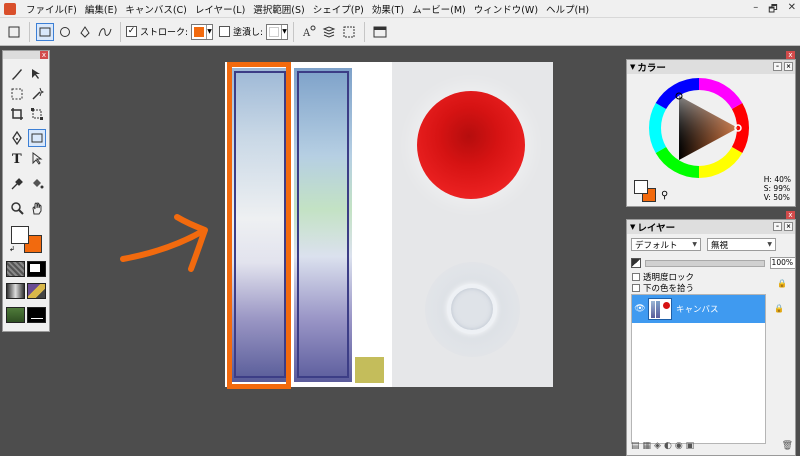 The height and width of the screenshot is (456, 800). What do you see at coordinates (220, 9) in the screenshot?
I see `menu-layer: レイヤー(L)` at bounding box center [220, 9].